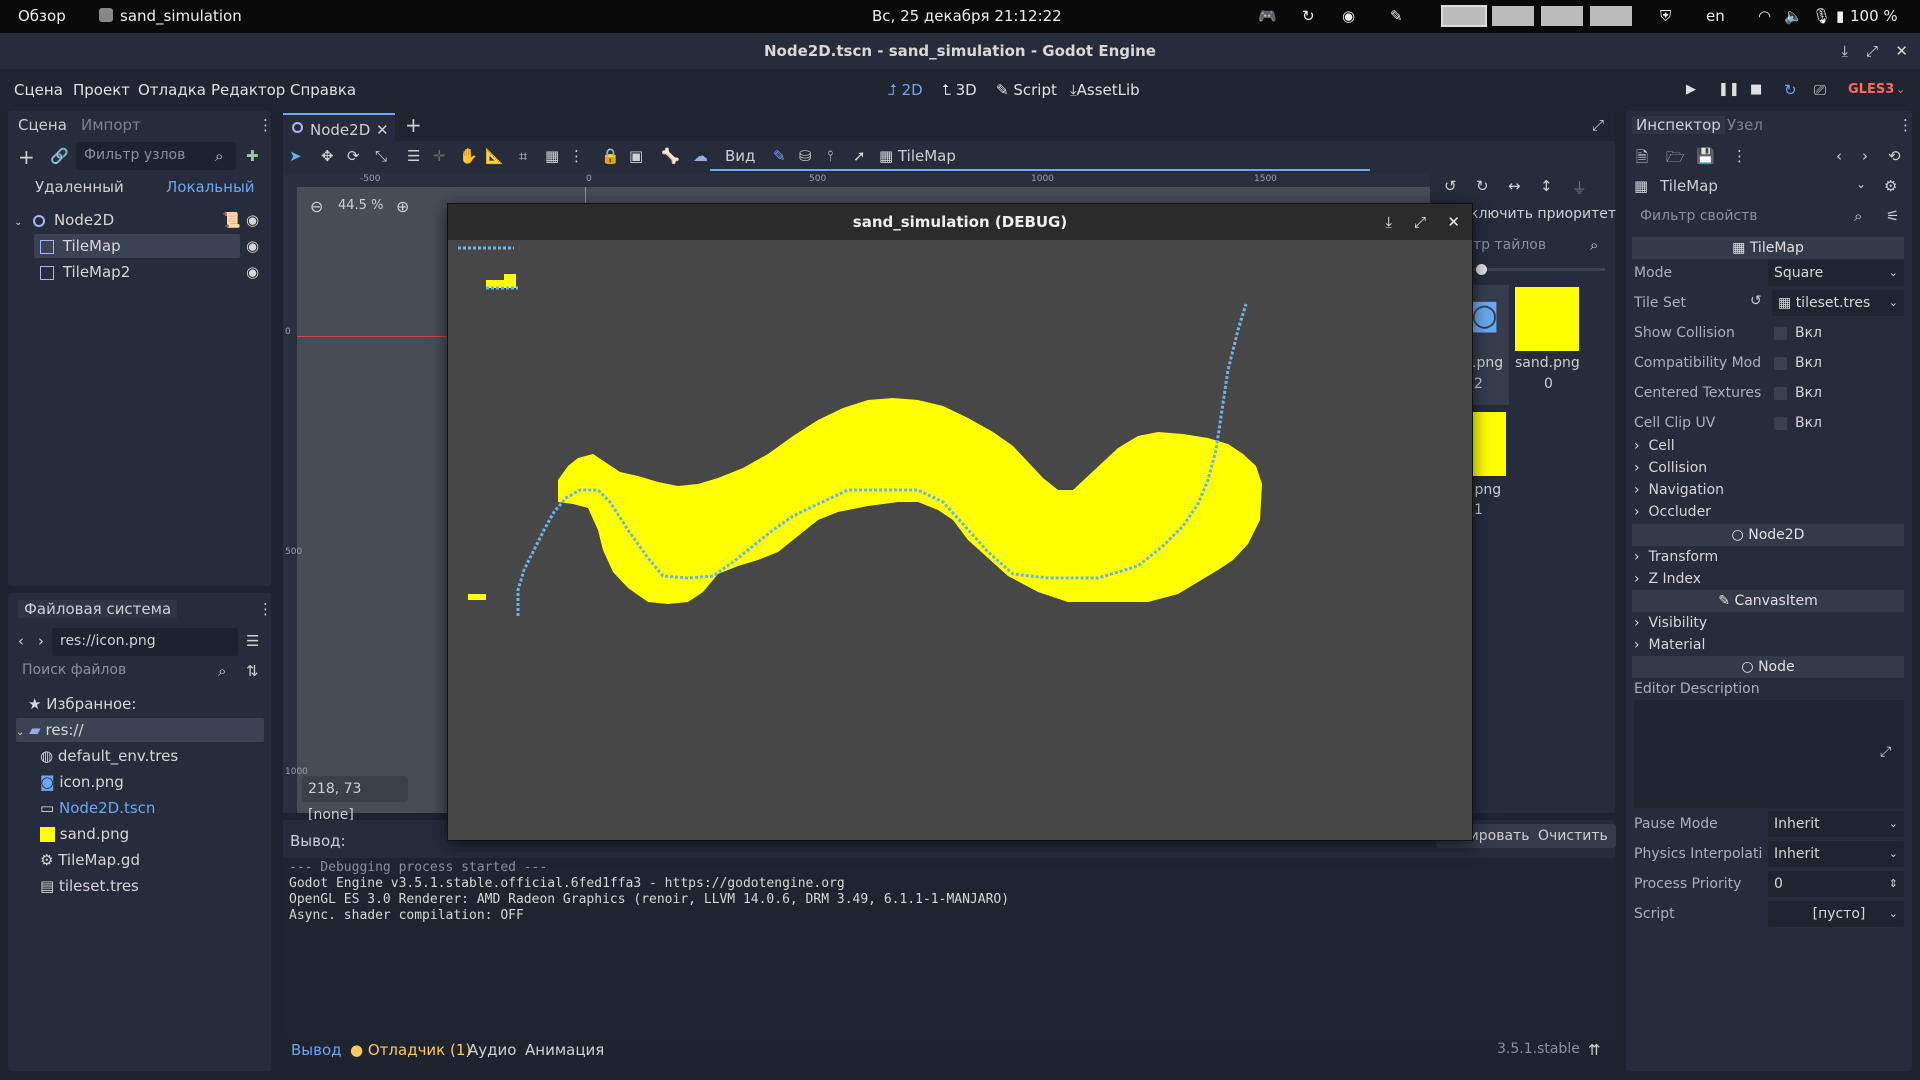  Describe the element at coordinates (1836, 884) in the screenshot. I see `prop-priority-spinbox: 0 ⇕` at that location.